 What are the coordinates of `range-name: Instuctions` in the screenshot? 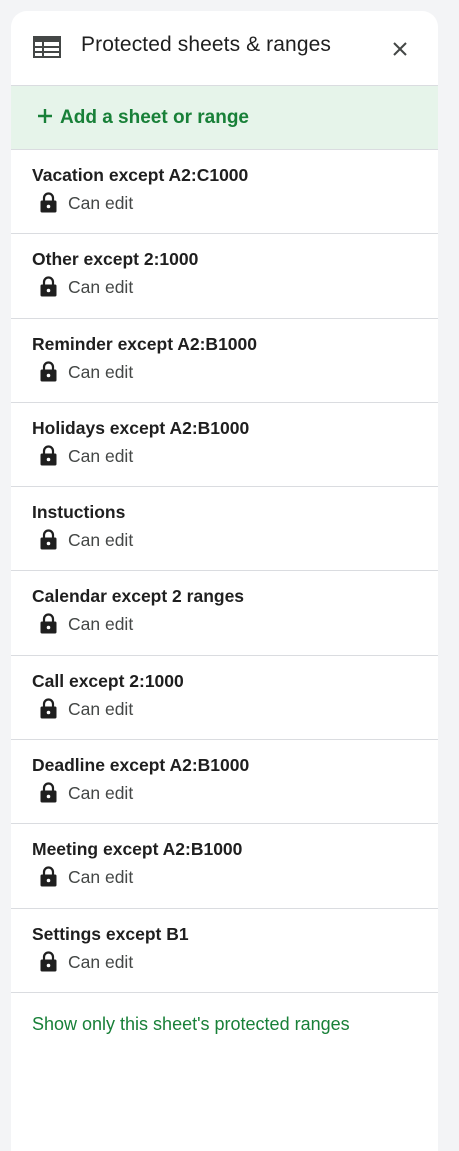 It's located at (79, 512).